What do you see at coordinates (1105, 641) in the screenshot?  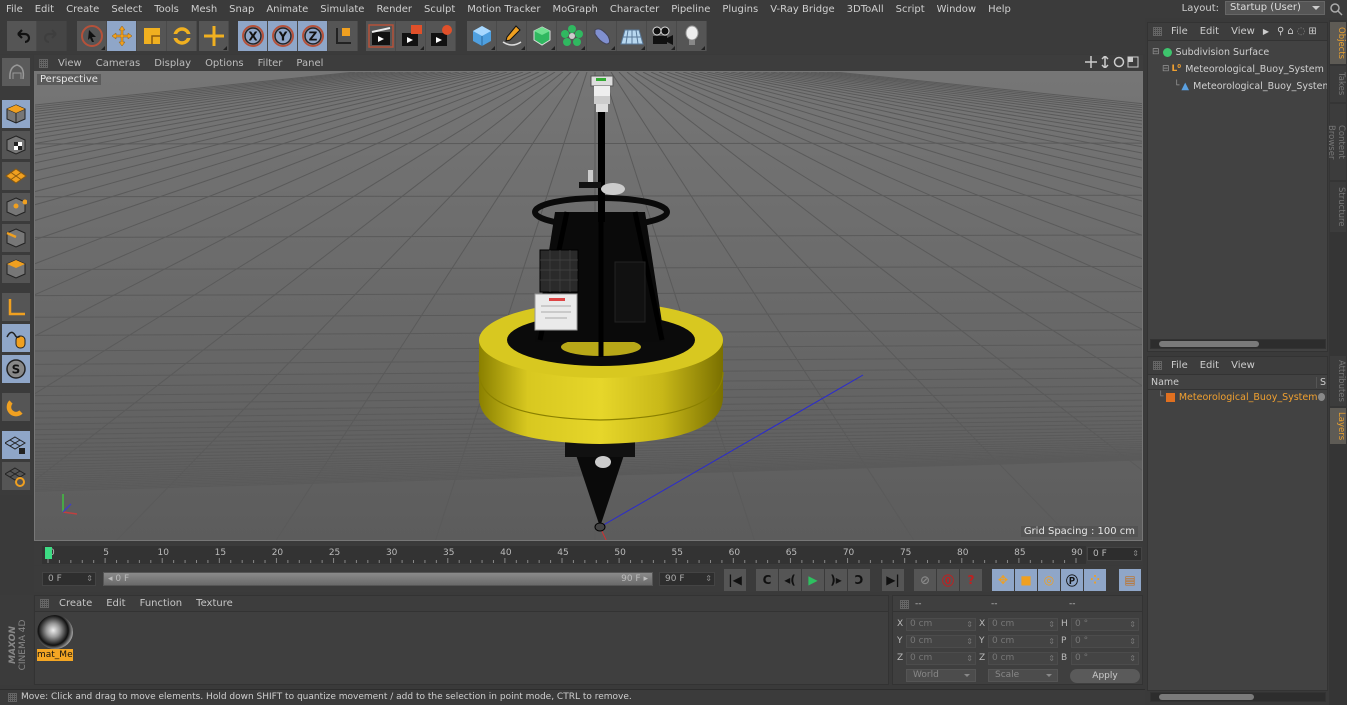 I see `rot-p-field: 0 °` at bounding box center [1105, 641].